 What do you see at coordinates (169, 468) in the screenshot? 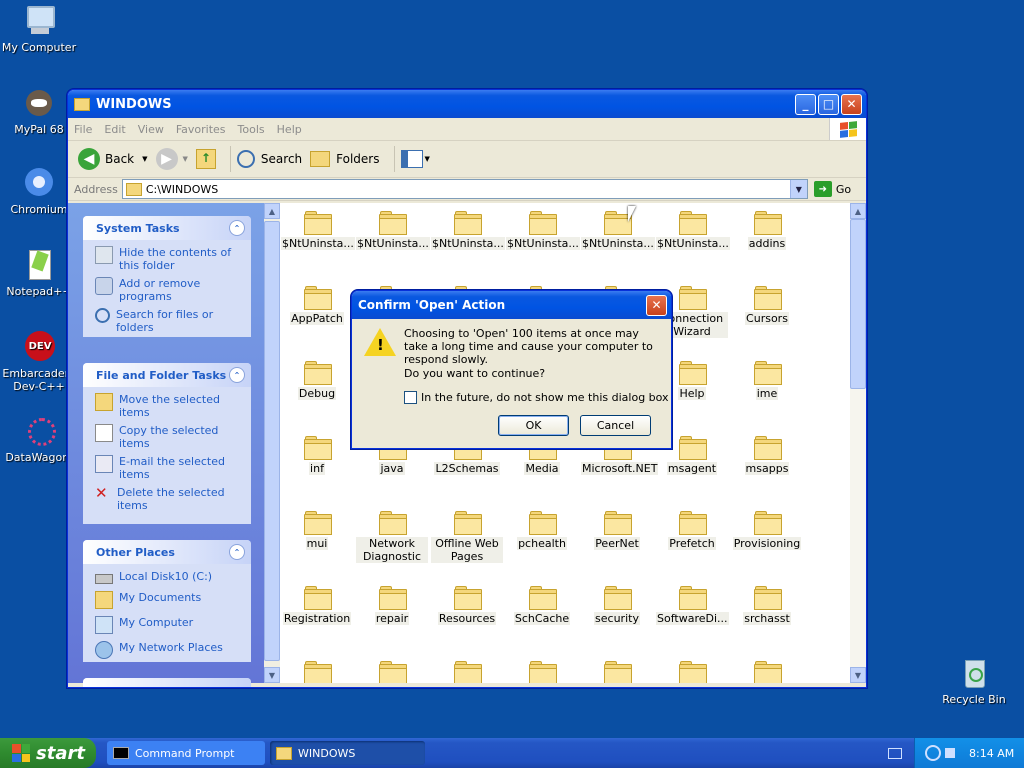
I see `task-email-items: E-mail the selected items` at bounding box center [169, 468].